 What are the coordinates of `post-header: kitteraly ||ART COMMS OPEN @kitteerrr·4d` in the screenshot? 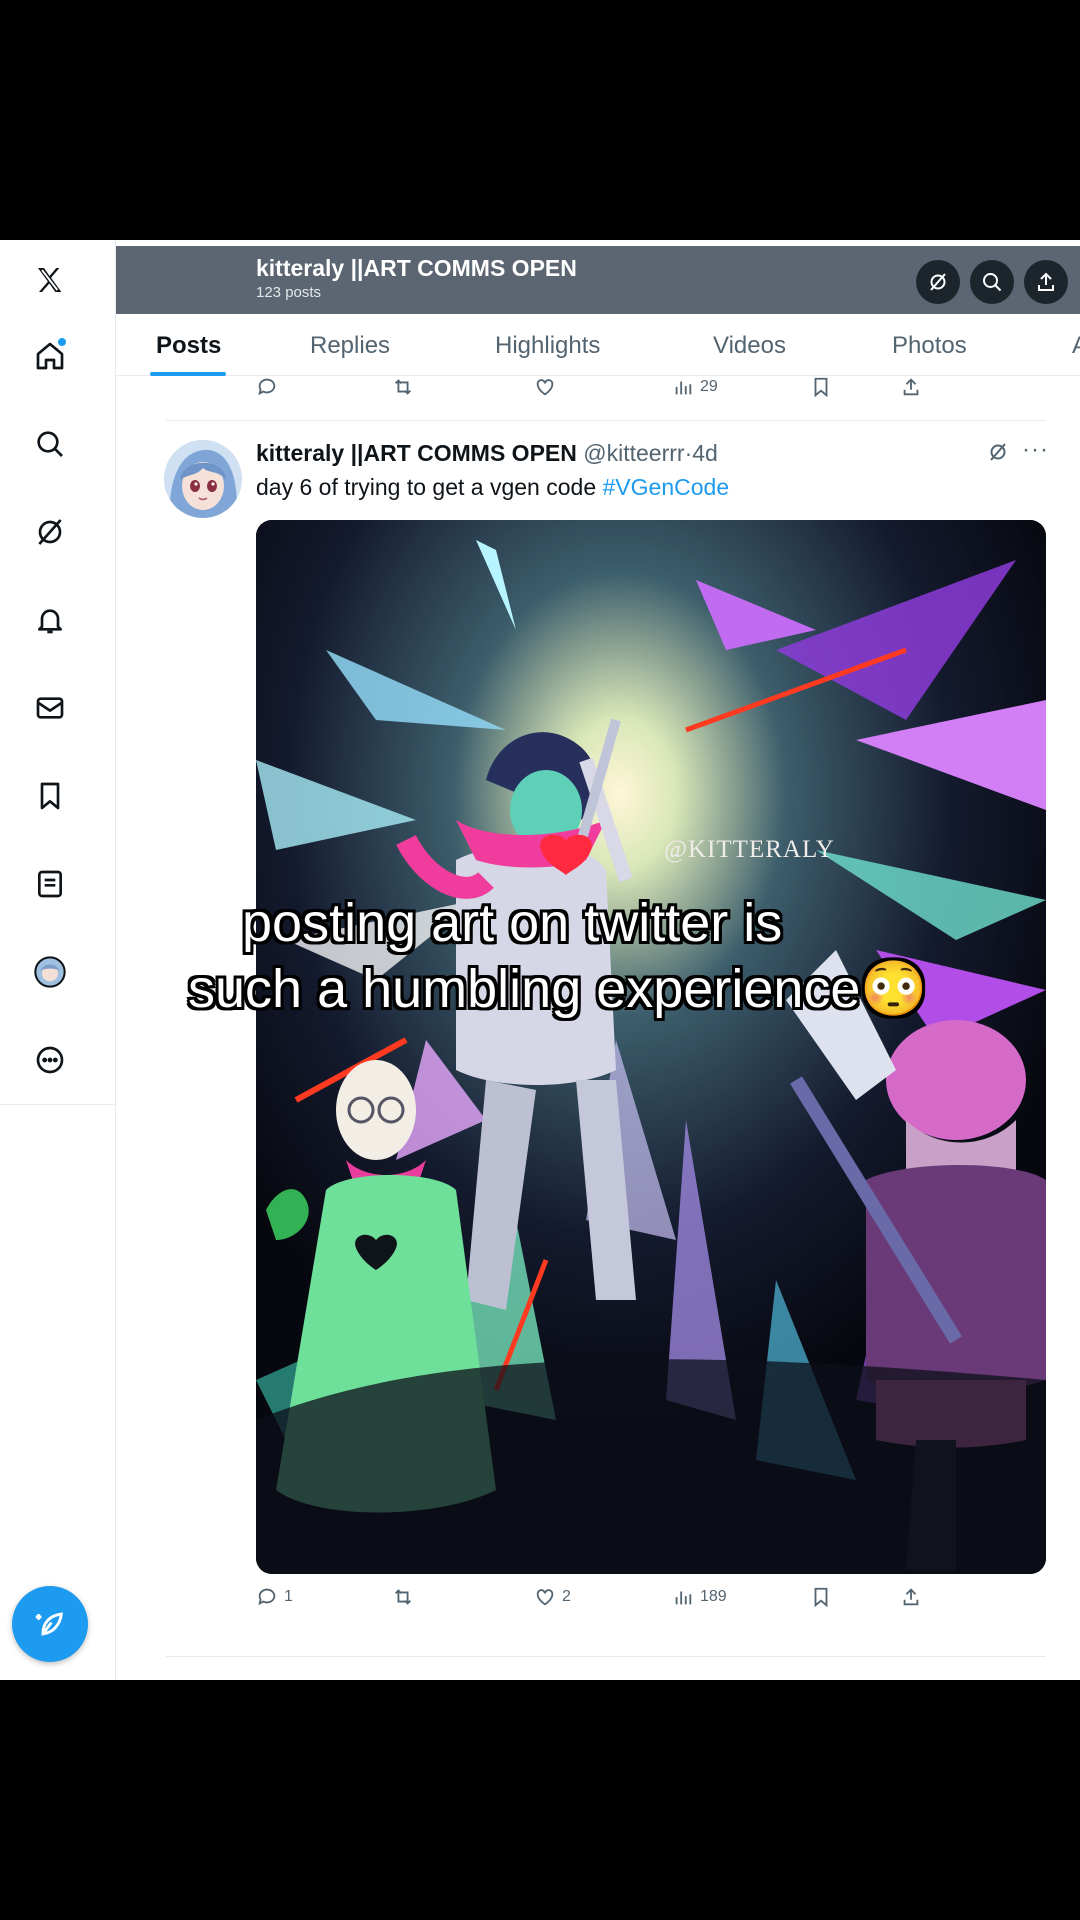 It's located at (487, 453).